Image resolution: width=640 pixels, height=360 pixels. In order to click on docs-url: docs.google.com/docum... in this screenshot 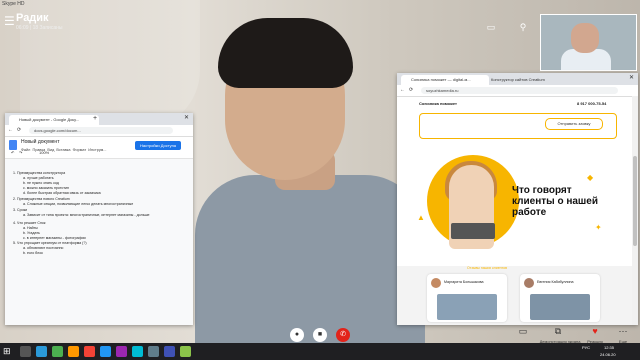, I will do `click(101, 130)`.